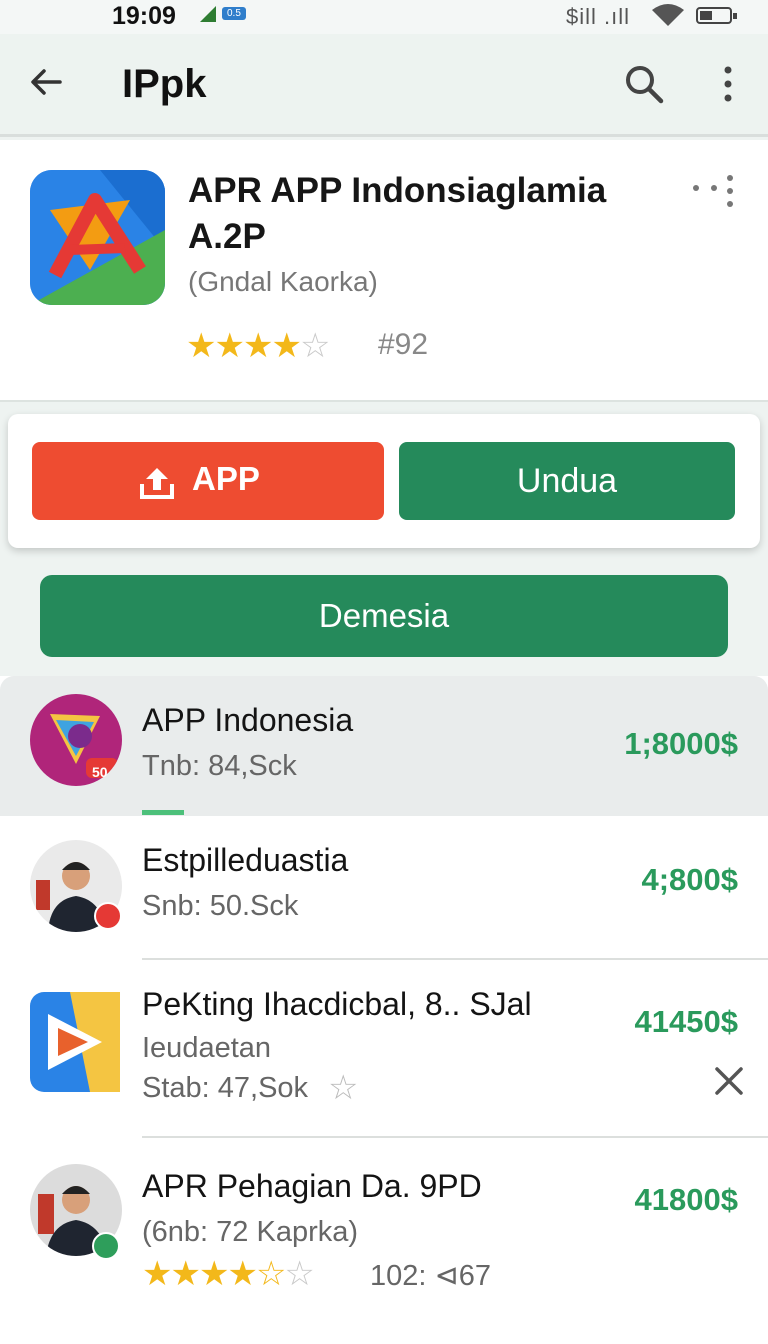 The image size is (768, 1344). What do you see at coordinates (286, 346) in the screenshot?
I see `star-half-icon: ★` at bounding box center [286, 346].